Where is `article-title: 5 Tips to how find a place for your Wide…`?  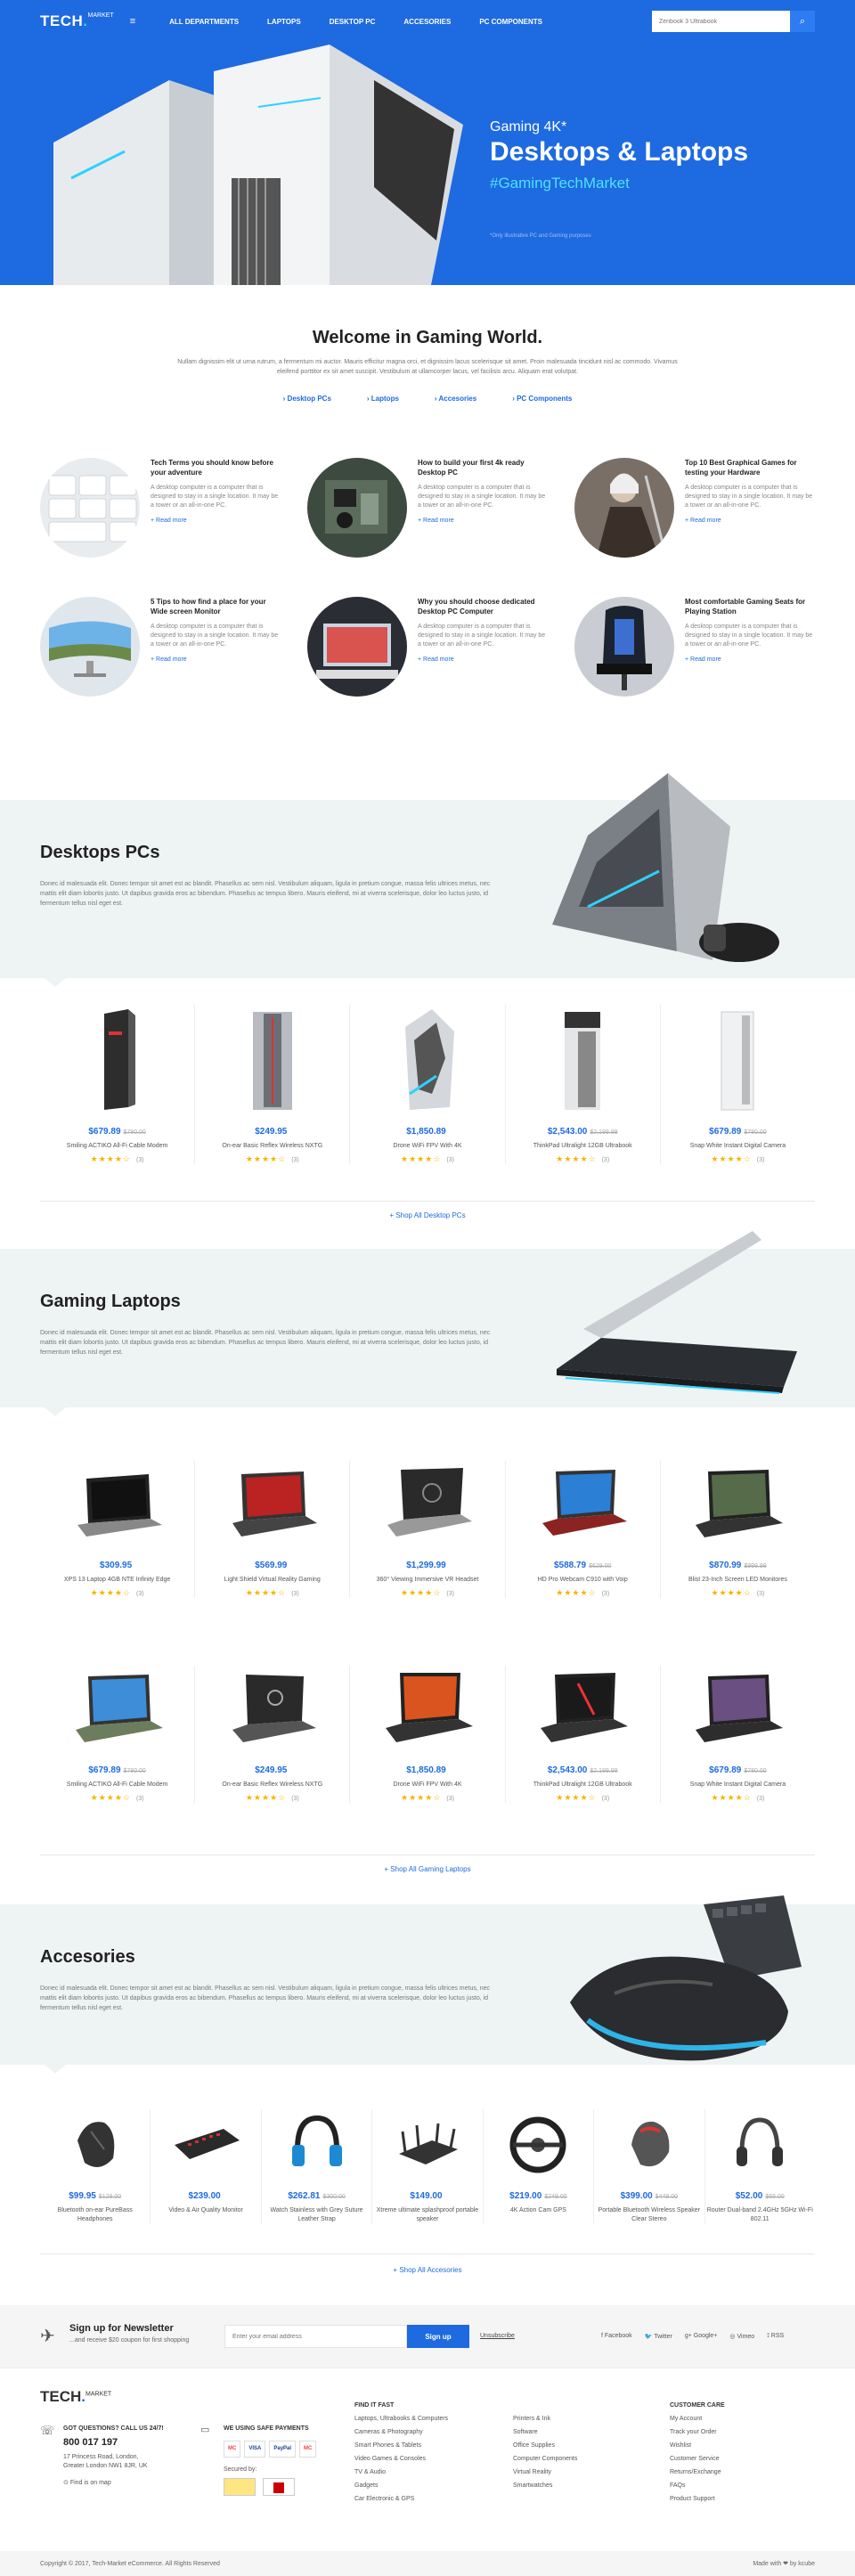 article-title: 5 Tips to how find a place for your Wide… is located at coordinates (216, 607).